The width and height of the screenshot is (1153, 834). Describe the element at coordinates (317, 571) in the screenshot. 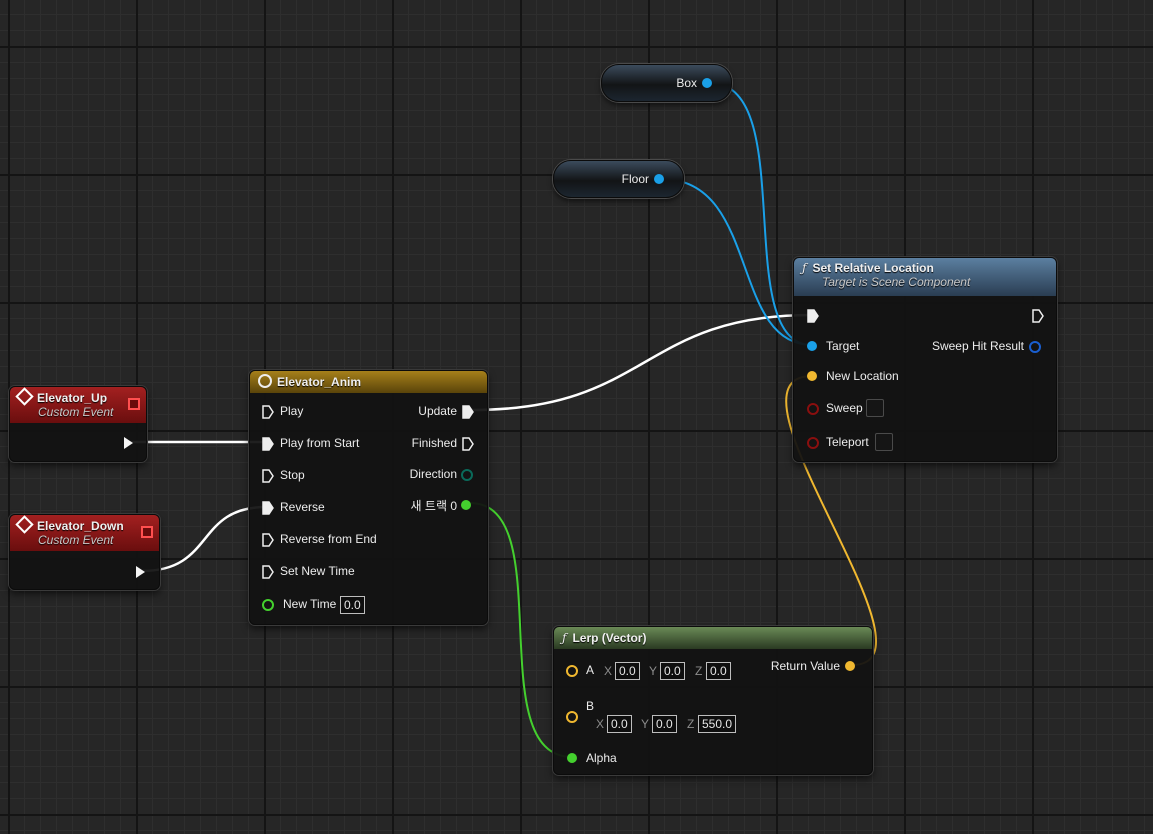

I see `set-new-time-input-label: Set New Time` at that location.